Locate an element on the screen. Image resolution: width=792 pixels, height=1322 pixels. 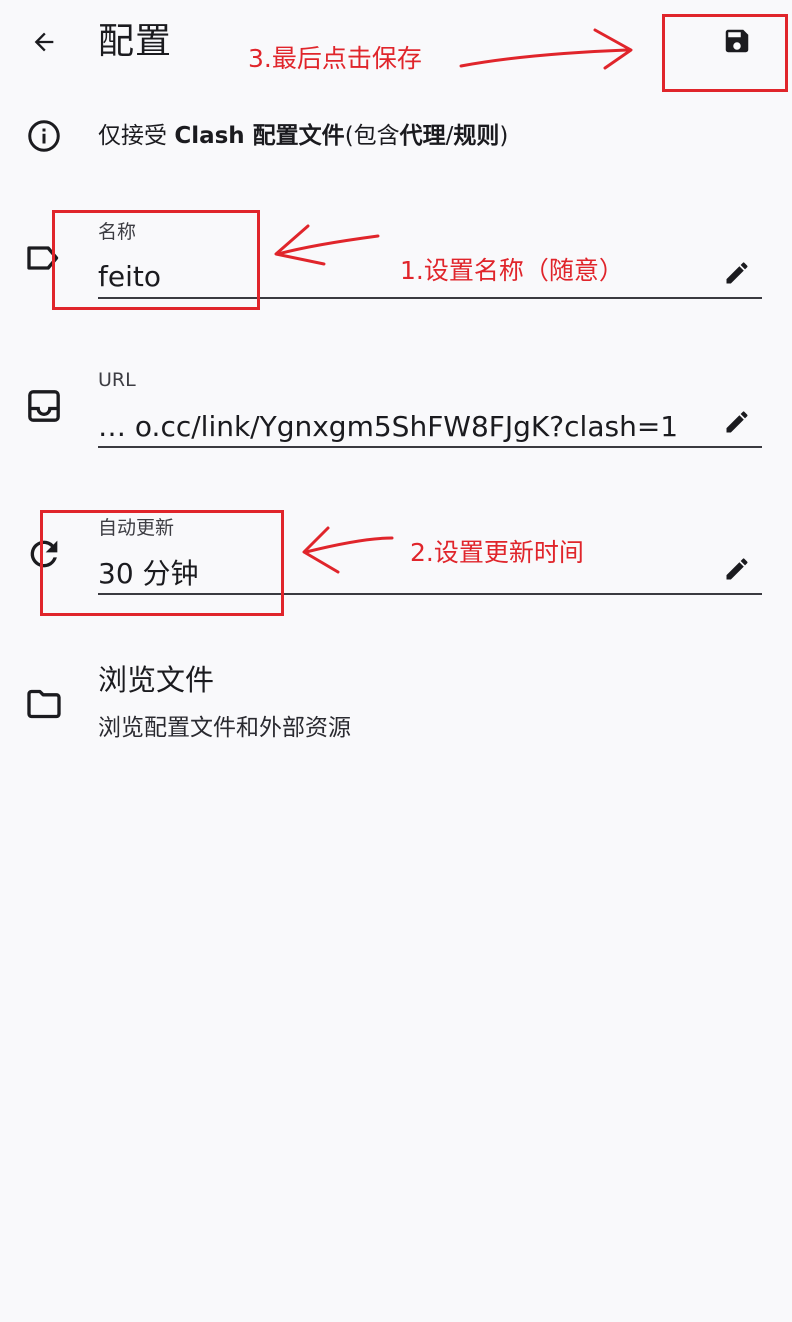
back-button is located at coordinates (44, 42).